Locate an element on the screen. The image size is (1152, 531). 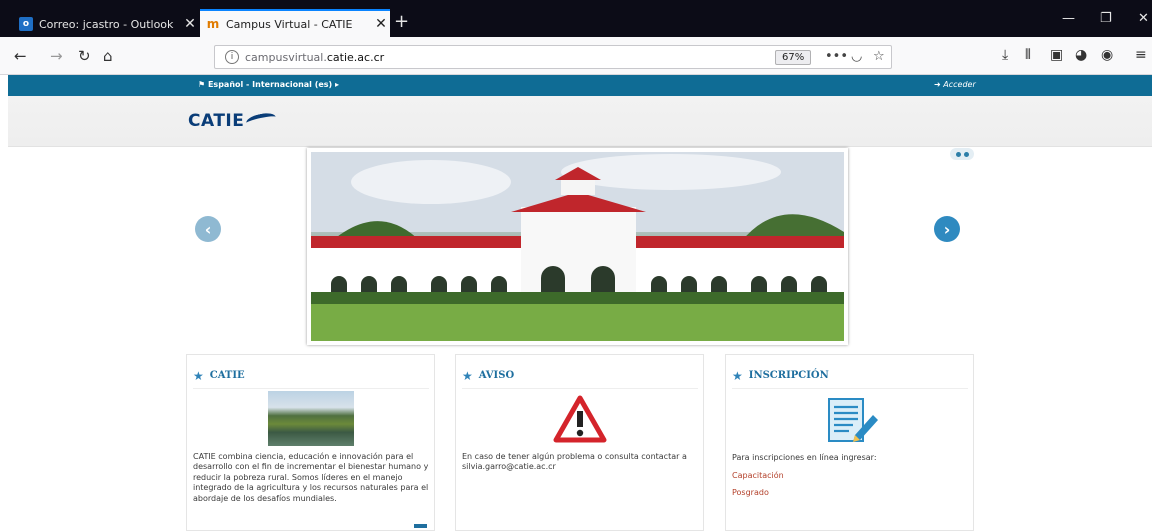
slider-pager is located at coordinates (962, 154).